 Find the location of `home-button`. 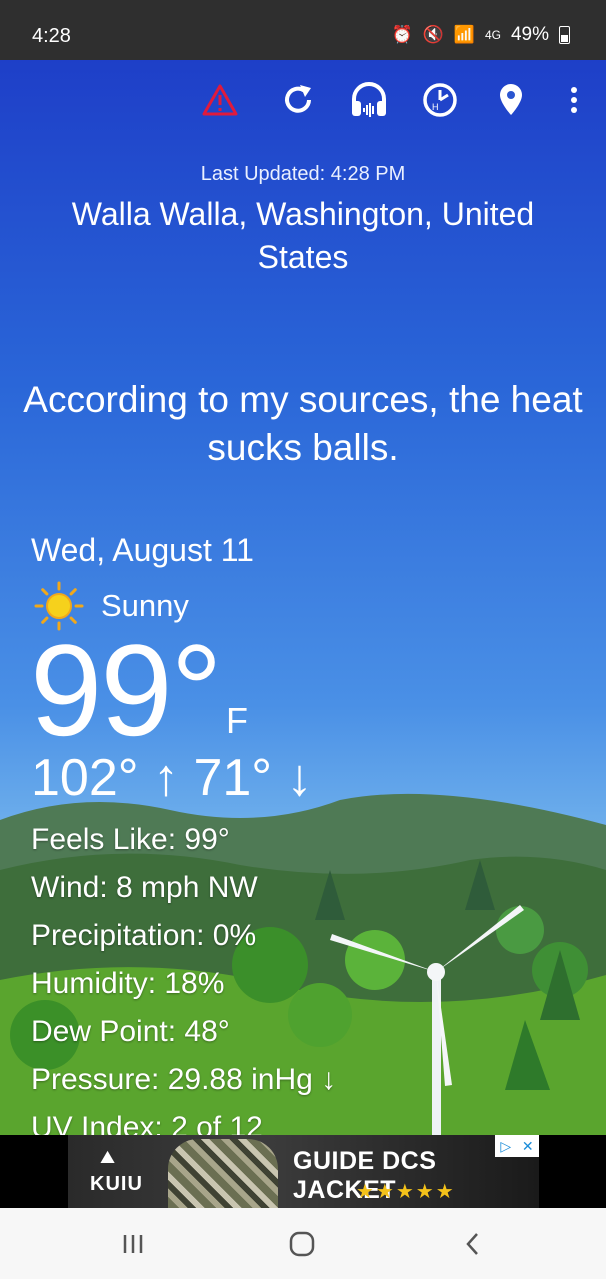

home-button is located at coordinates (302, 1244).